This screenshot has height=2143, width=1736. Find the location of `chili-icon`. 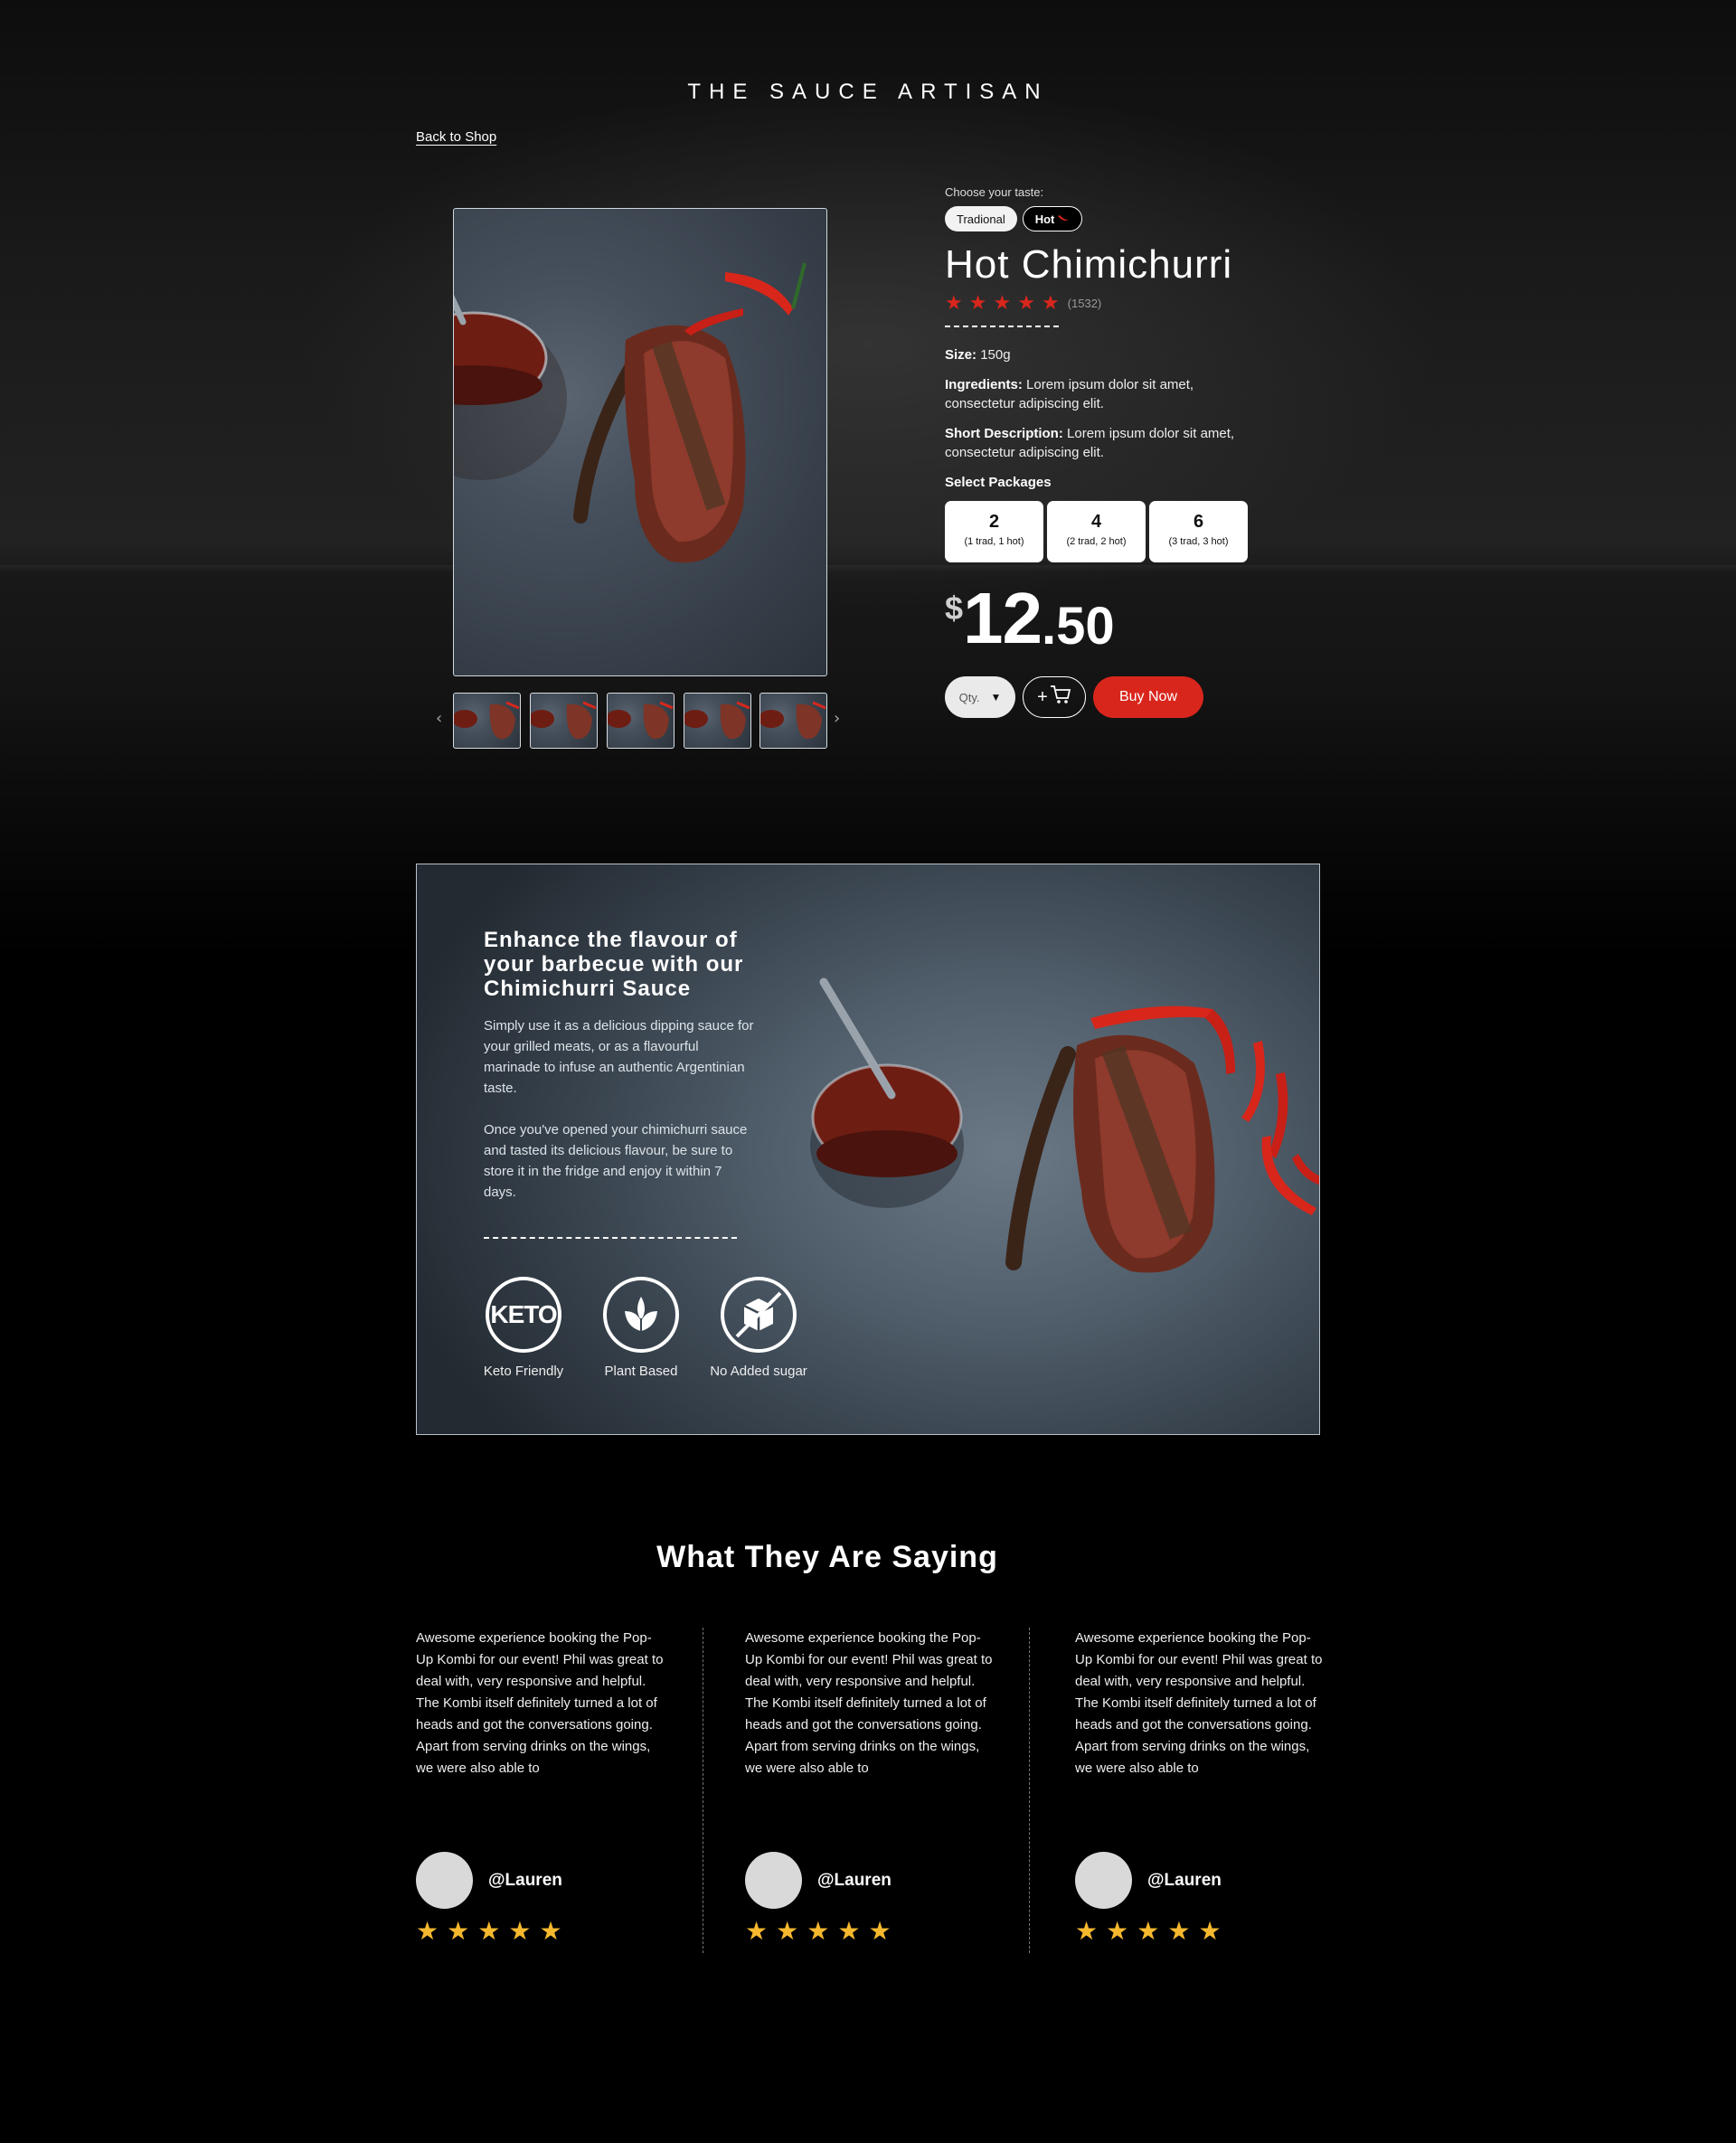

chili-icon is located at coordinates (1063, 219).